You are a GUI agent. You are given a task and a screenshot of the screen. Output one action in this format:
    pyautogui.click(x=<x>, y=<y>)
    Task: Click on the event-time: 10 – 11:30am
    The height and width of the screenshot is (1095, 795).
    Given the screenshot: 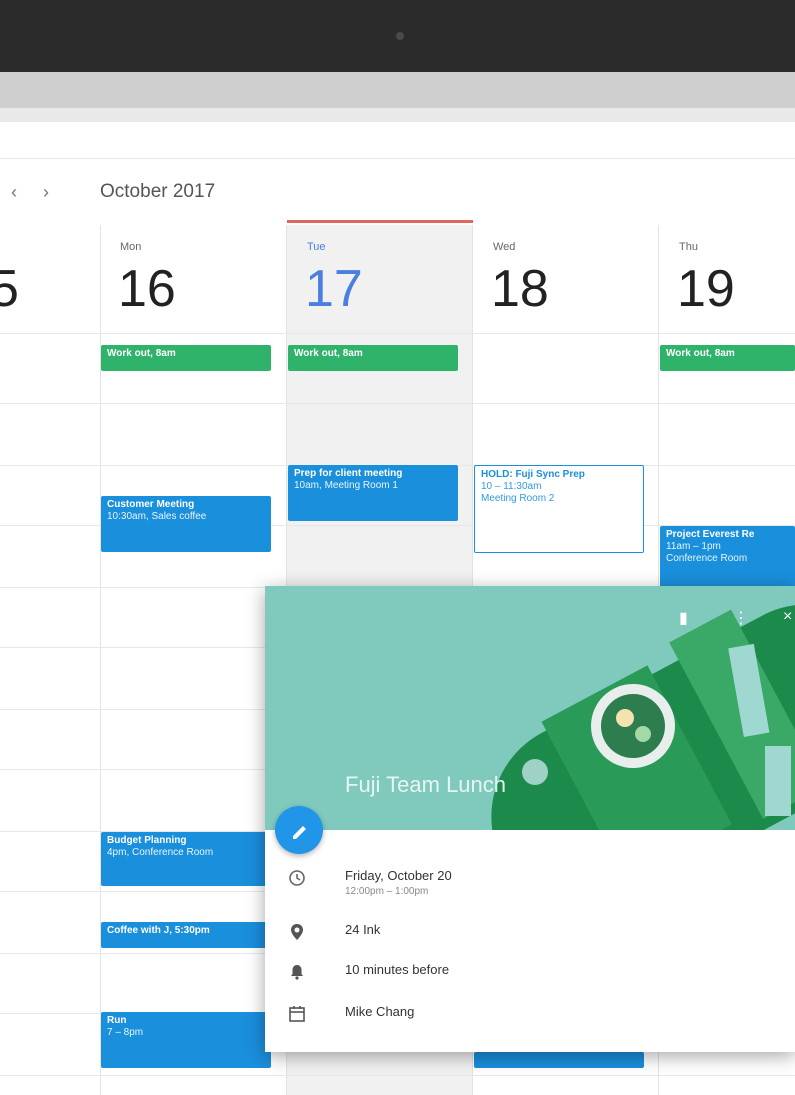 What is the action you would take?
    pyautogui.click(x=511, y=486)
    